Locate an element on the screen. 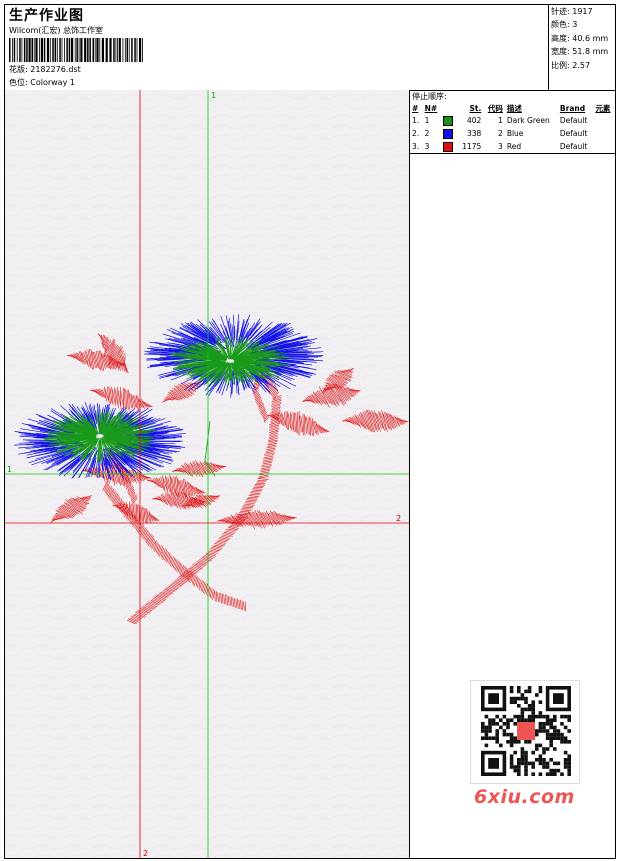 The width and height of the screenshot is (620, 861). panel-divider is located at coordinates (512, 153).